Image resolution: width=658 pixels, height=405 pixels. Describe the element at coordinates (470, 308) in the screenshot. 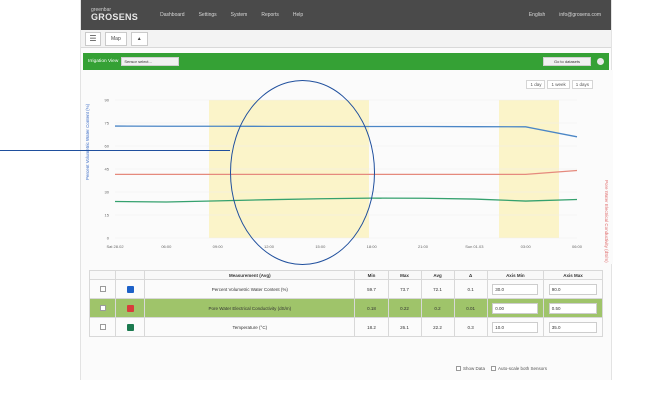

I see `measurement-delta: 0.01` at that location.